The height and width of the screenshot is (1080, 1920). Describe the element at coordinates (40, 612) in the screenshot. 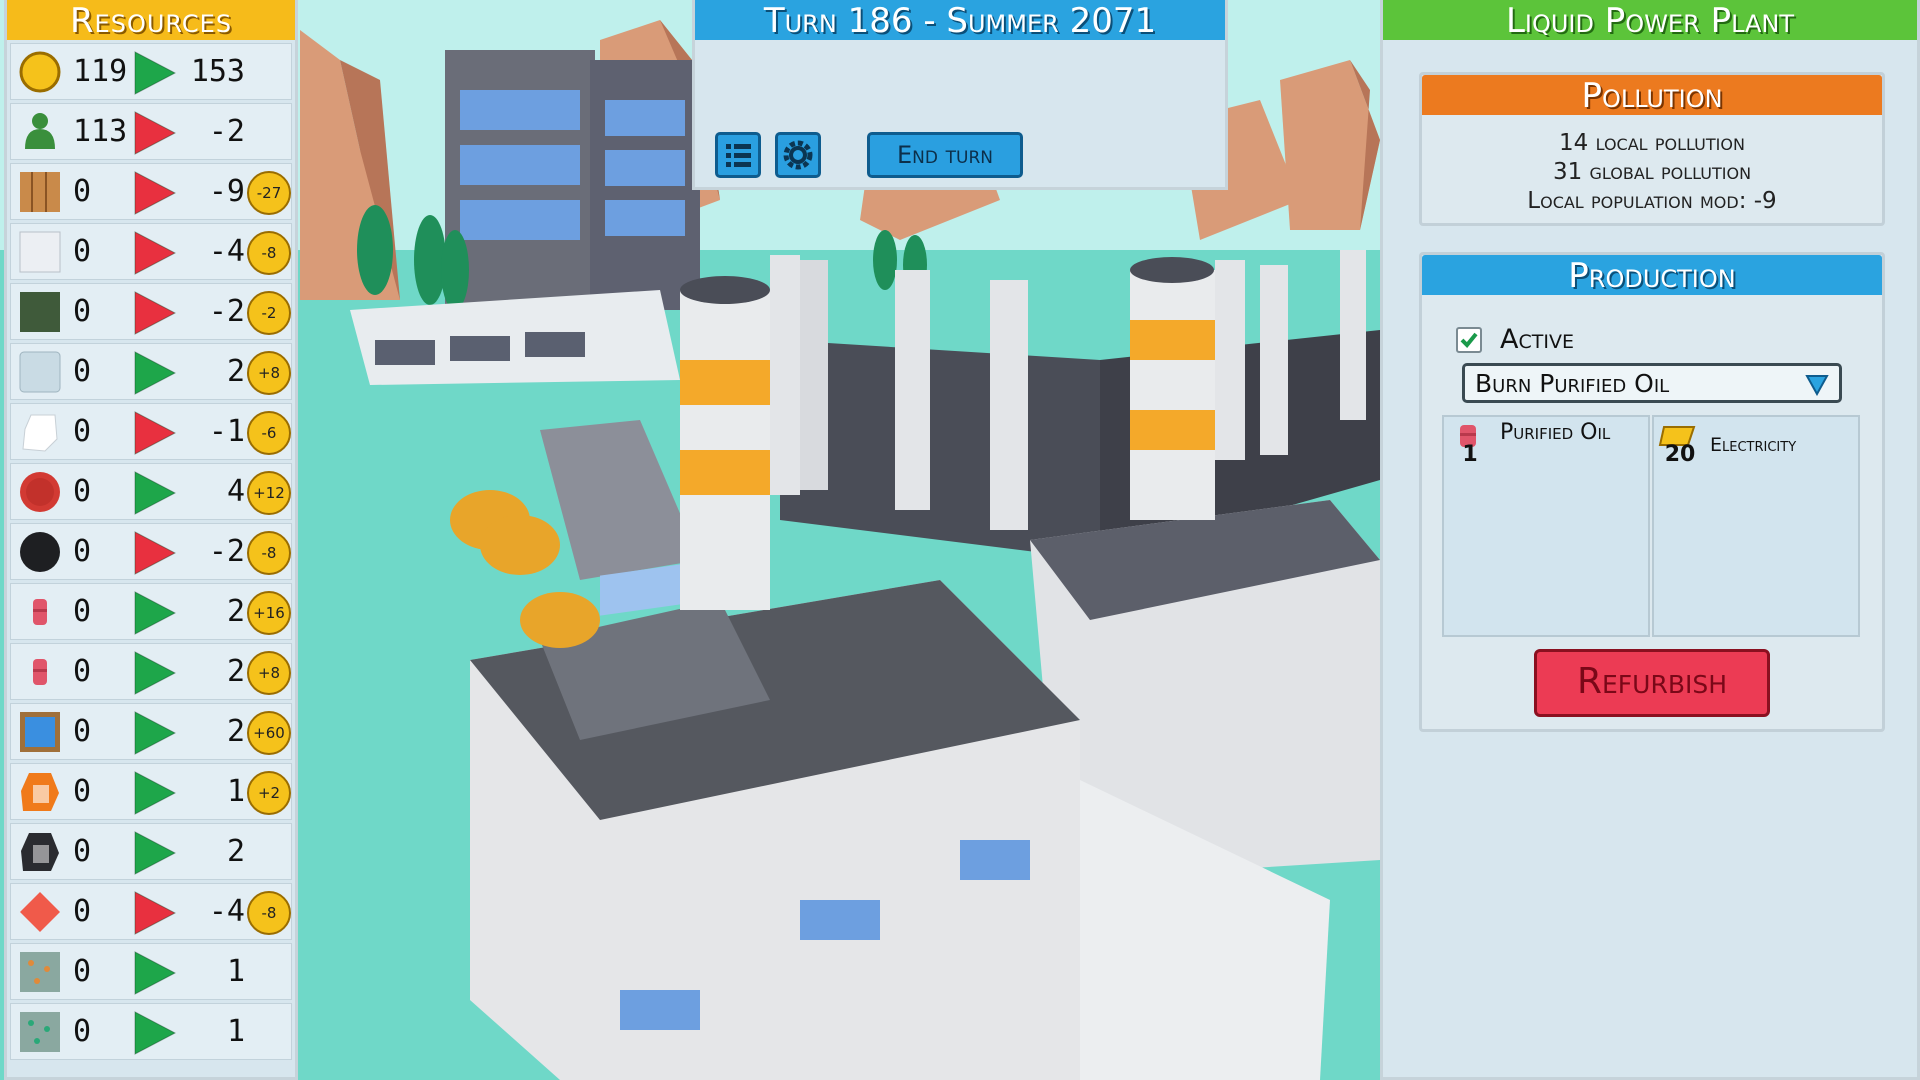

I see `oil-barrel-icon` at that location.